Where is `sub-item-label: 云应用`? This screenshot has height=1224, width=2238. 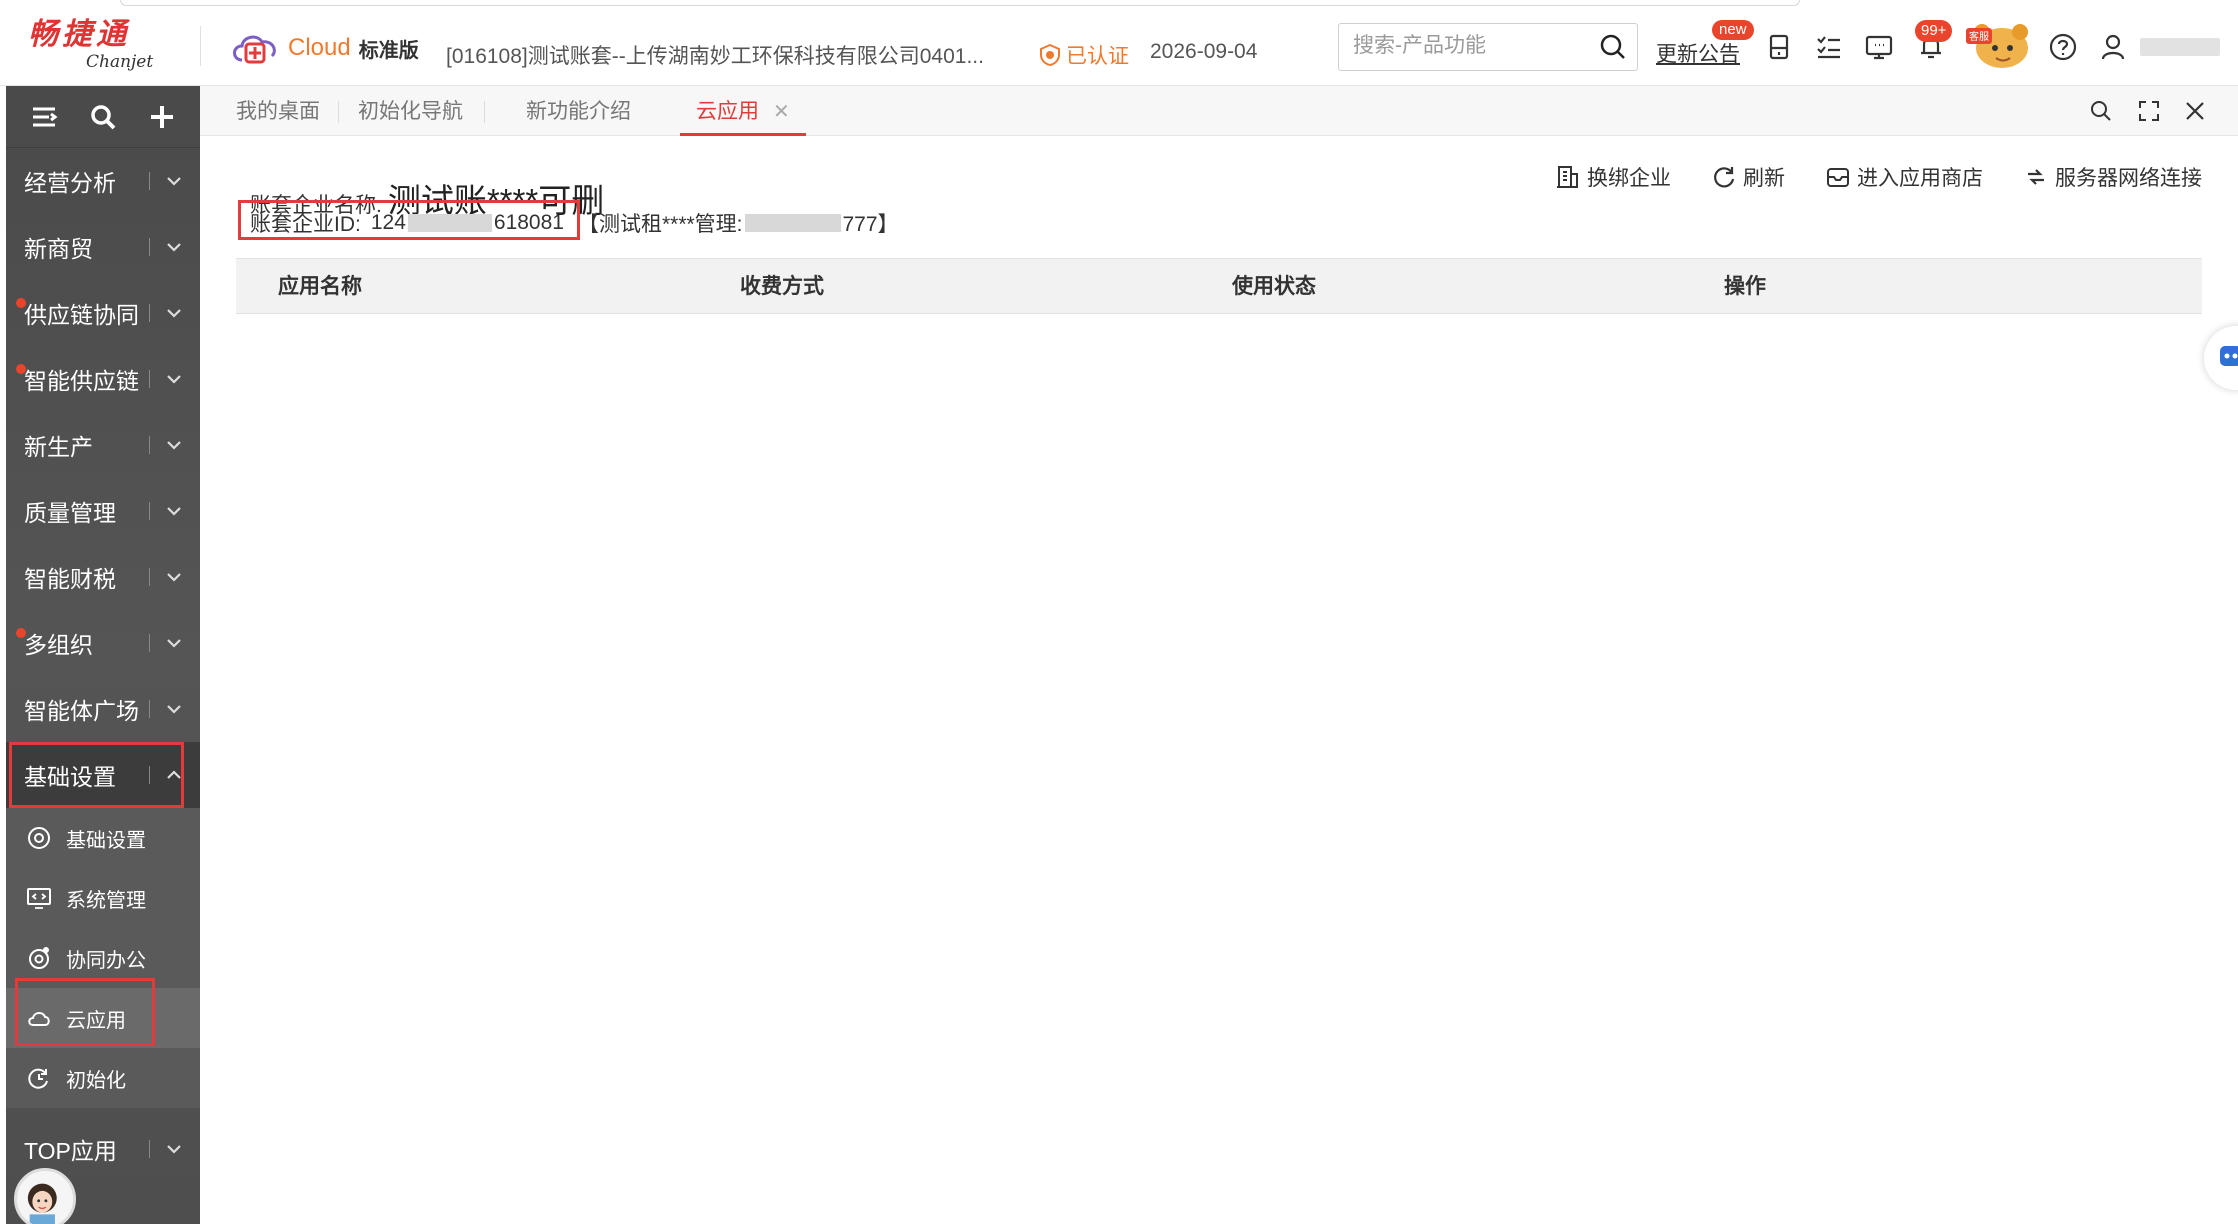
sub-item-label: 云应用 is located at coordinates (96, 1020).